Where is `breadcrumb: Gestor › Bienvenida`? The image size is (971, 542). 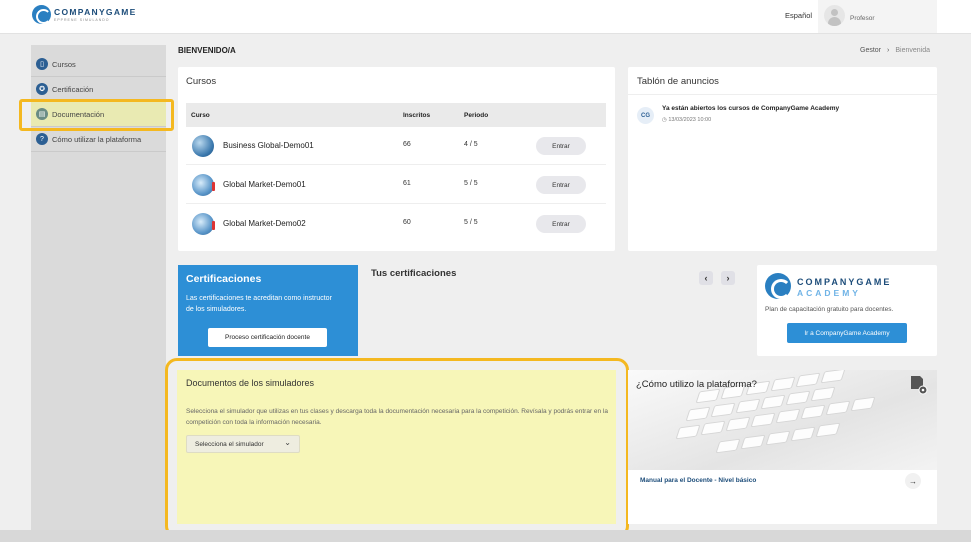 breadcrumb: Gestor › Bienvenida is located at coordinates (895, 50).